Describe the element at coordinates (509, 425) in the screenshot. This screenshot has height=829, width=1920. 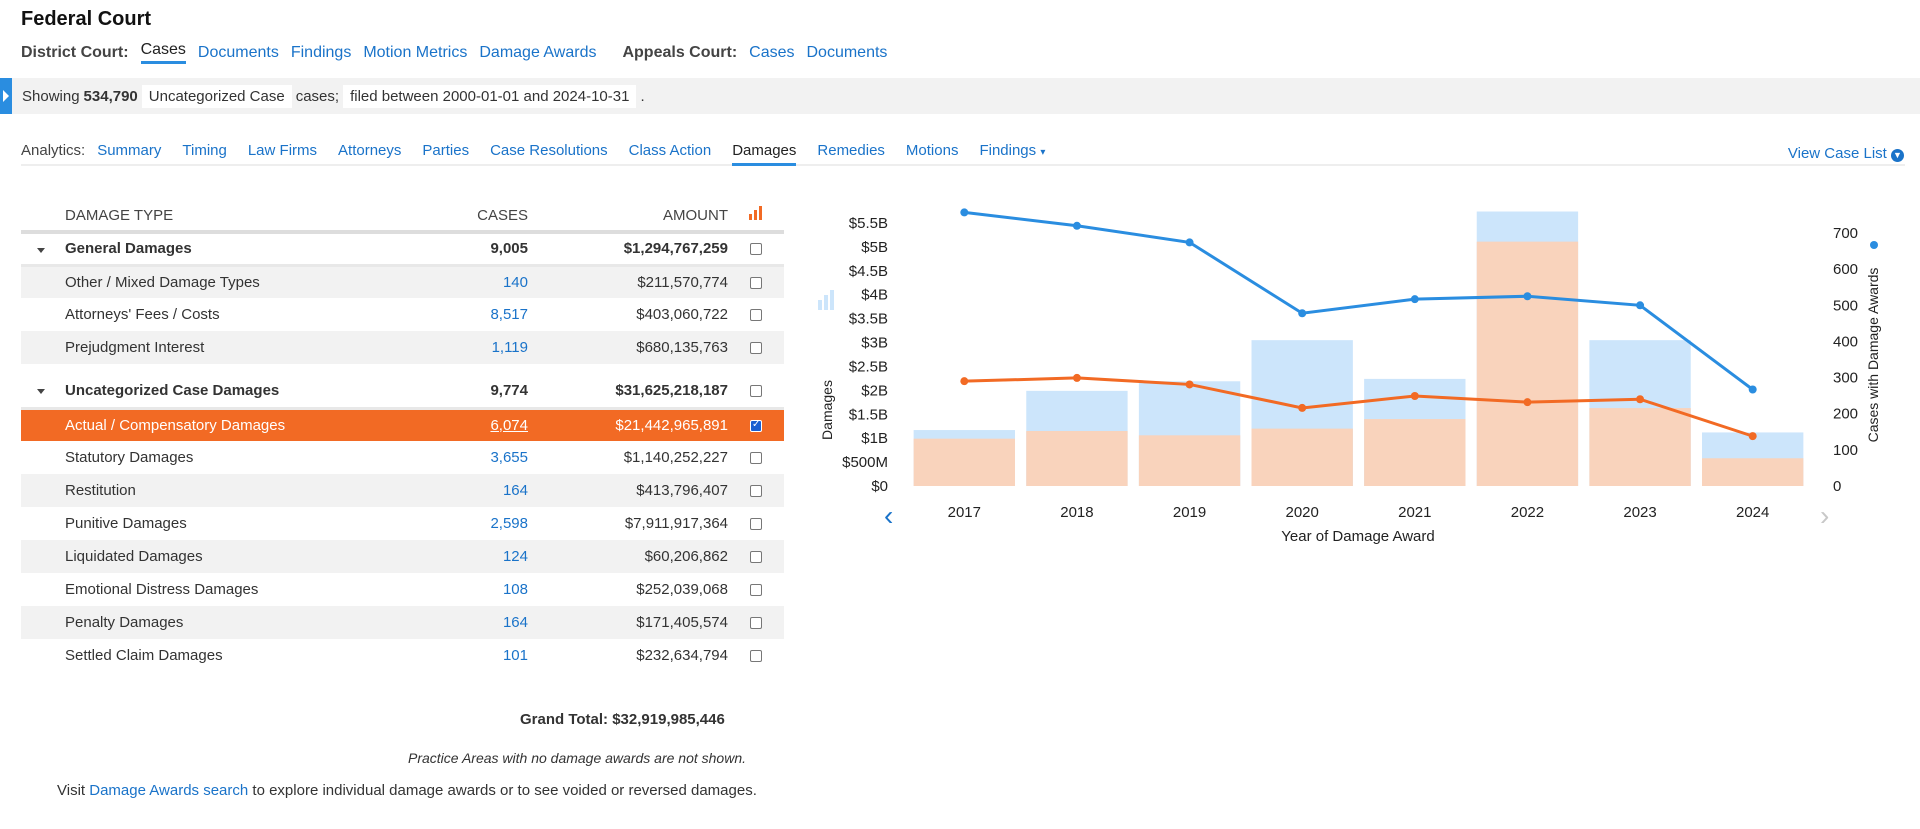
I see `cases-link: 6,074` at that location.